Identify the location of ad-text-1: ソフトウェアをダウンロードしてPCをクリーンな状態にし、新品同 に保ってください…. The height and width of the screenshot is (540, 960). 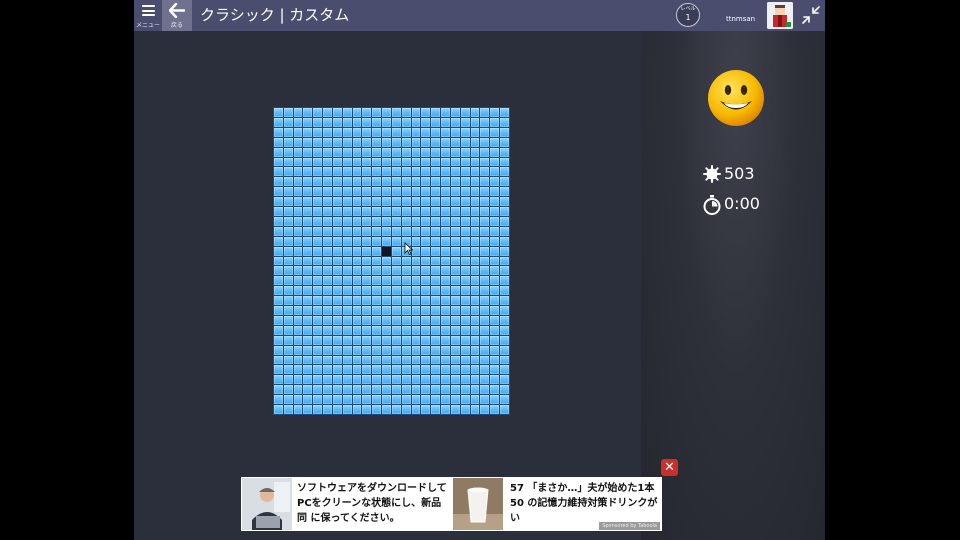
(372, 503).